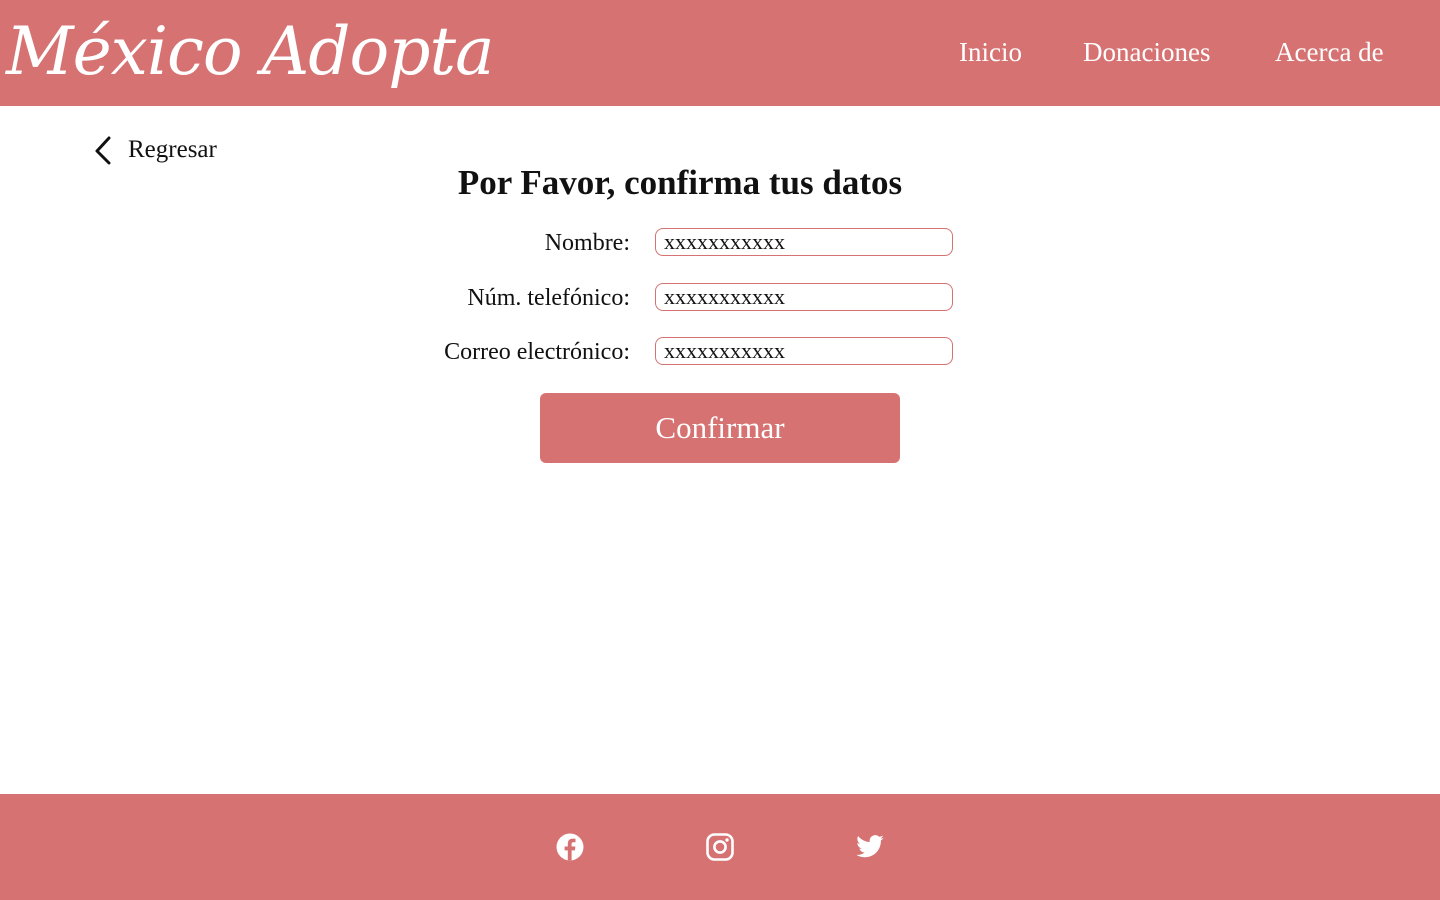 The width and height of the screenshot is (1440, 900). I want to click on facebook-icon, so click(570, 847).